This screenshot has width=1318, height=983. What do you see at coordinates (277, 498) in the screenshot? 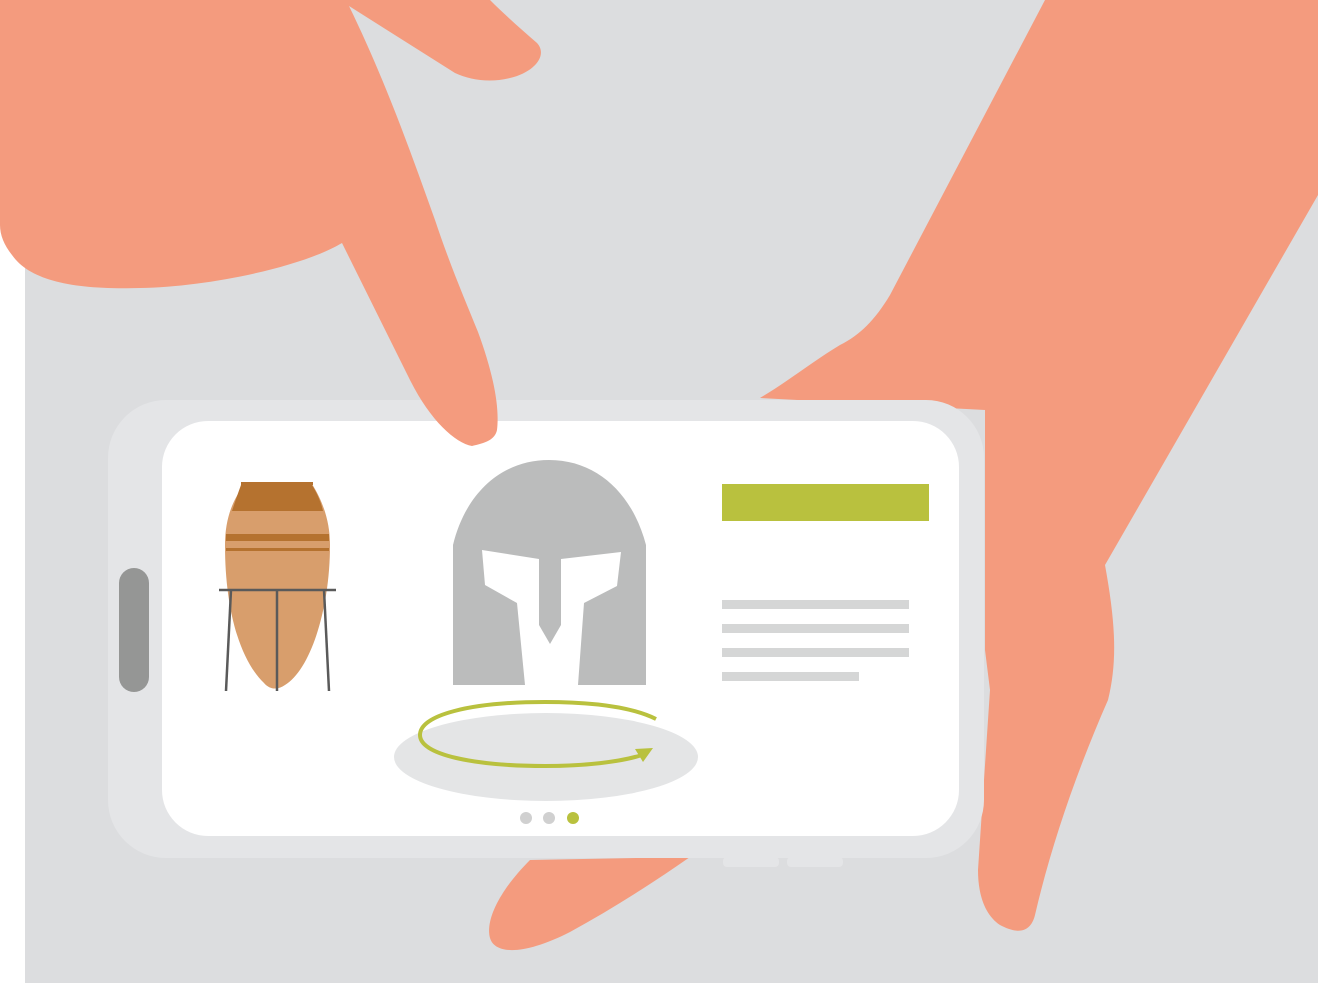
I see `amphora-neck-band` at bounding box center [277, 498].